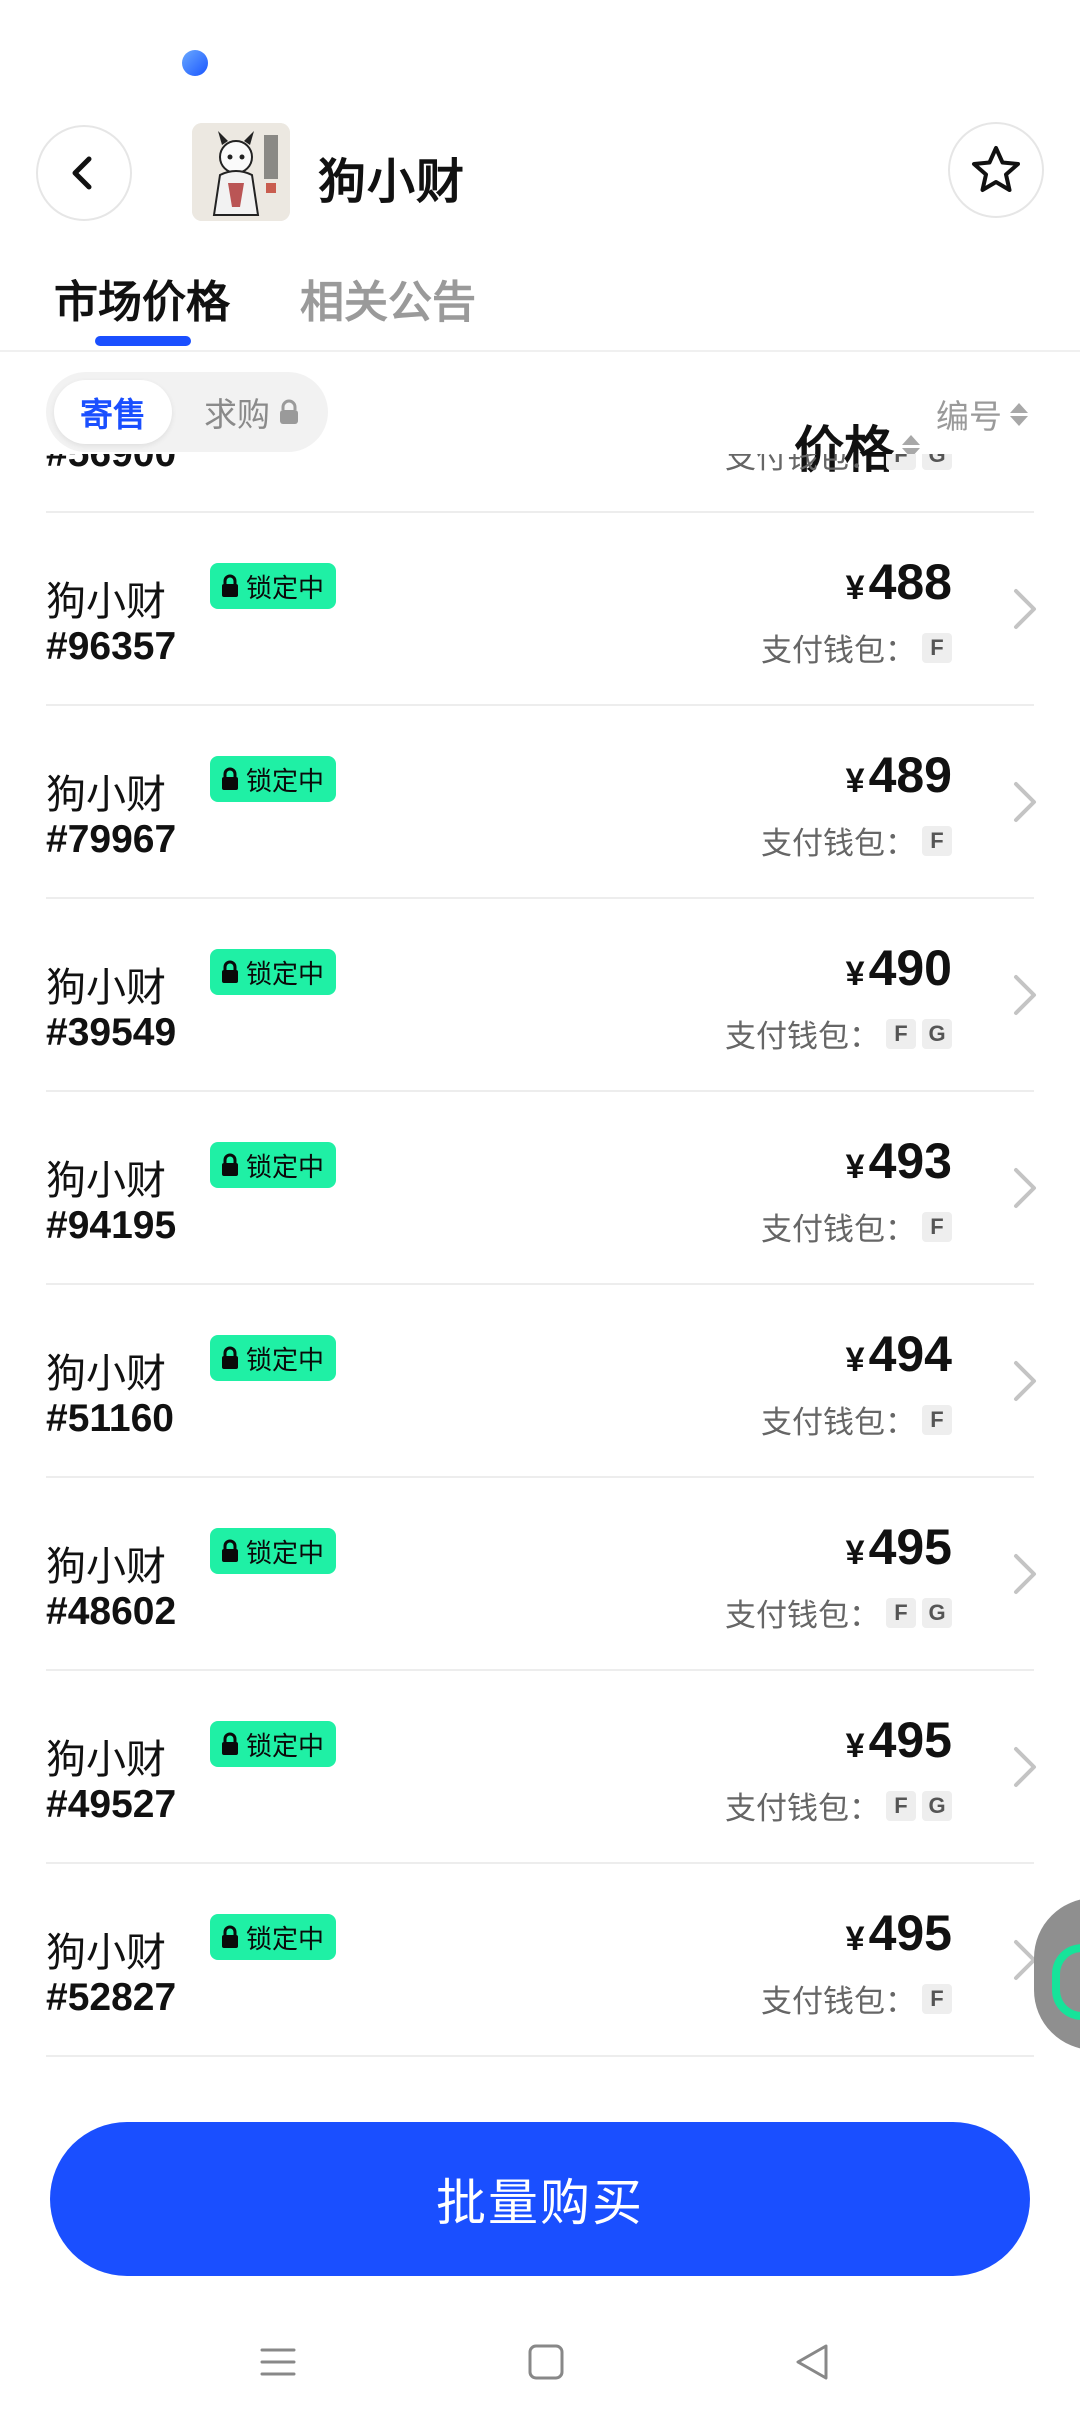  Describe the element at coordinates (111, 1804) in the screenshot. I see `listing-code: #49527` at that location.